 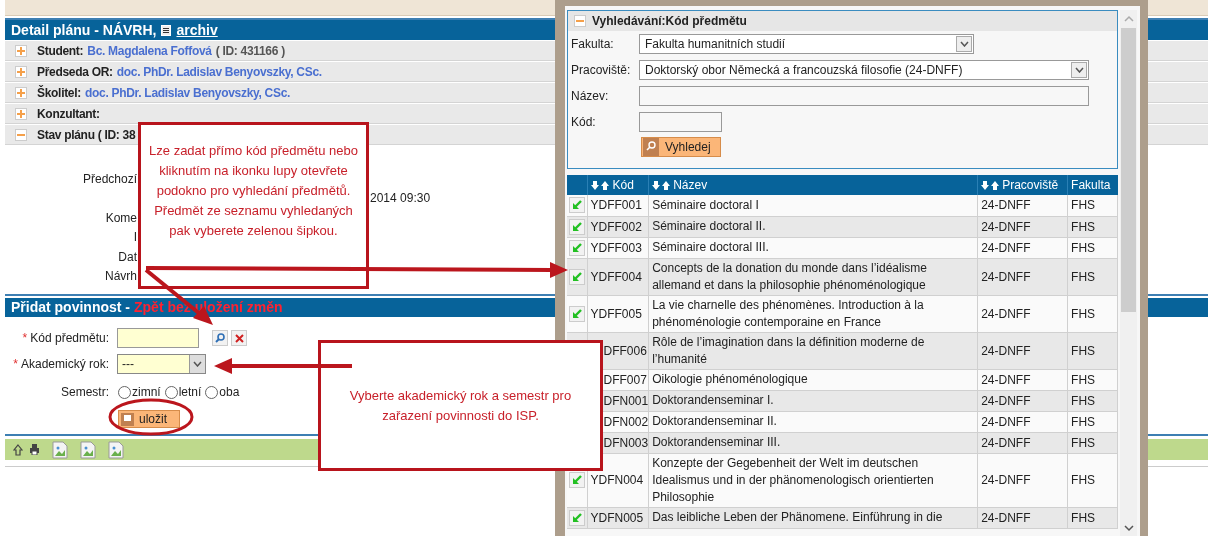 I want to click on table-cell: Doktorandenseminar II., so click(x=813, y=421).